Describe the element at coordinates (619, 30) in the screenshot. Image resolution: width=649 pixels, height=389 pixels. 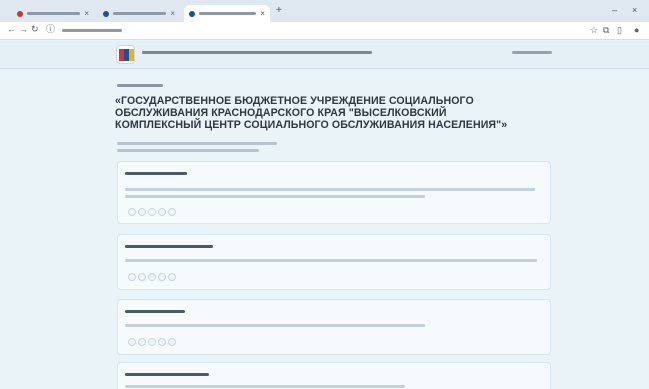
I see `sidebar-icon: ▯` at that location.